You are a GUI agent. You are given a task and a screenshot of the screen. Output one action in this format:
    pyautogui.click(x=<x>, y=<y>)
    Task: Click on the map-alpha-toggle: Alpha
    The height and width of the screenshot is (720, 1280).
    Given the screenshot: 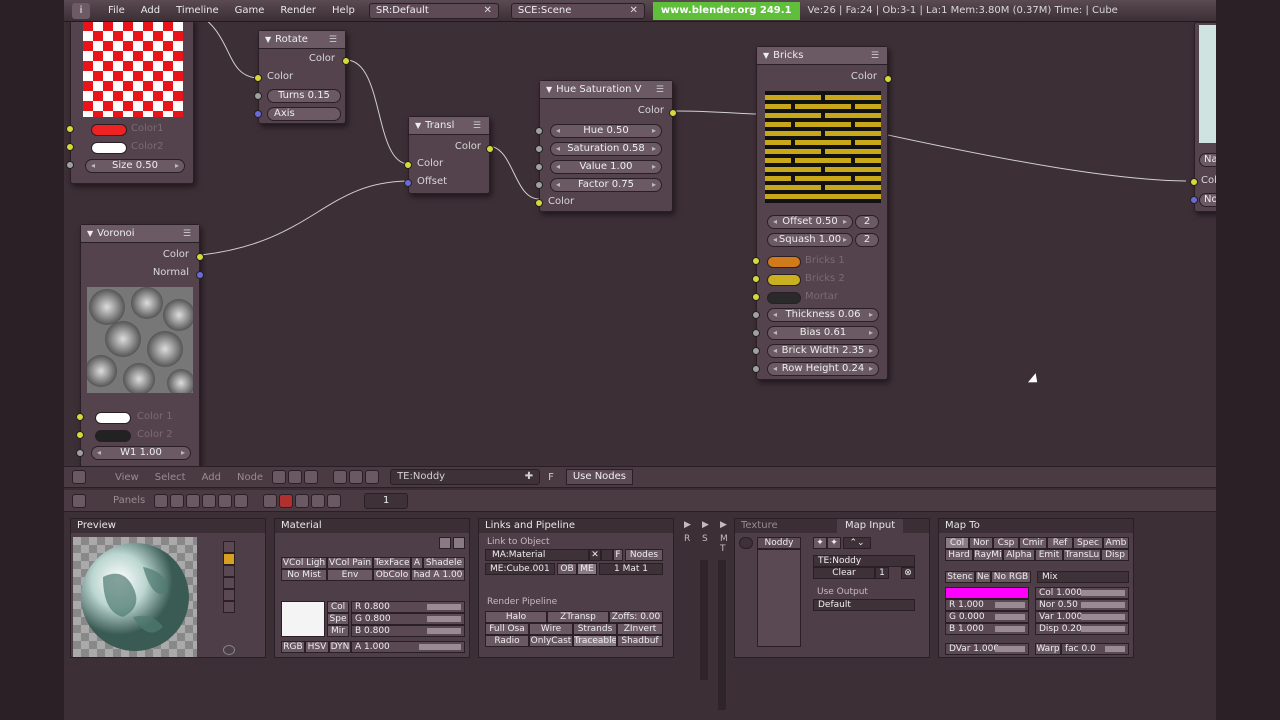 What is the action you would take?
    pyautogui.click(x=1019, y=555)
    